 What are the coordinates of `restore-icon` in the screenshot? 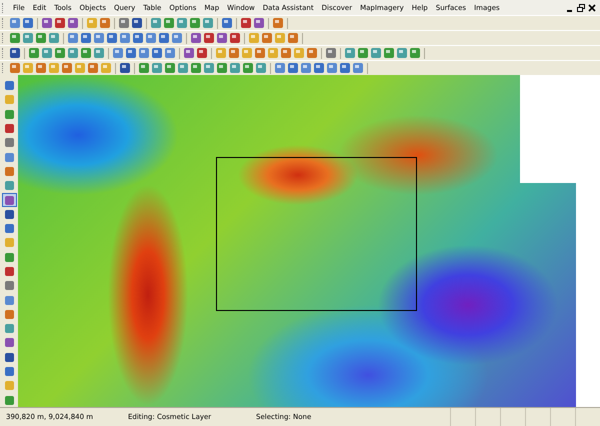 It's located at (581, 8).